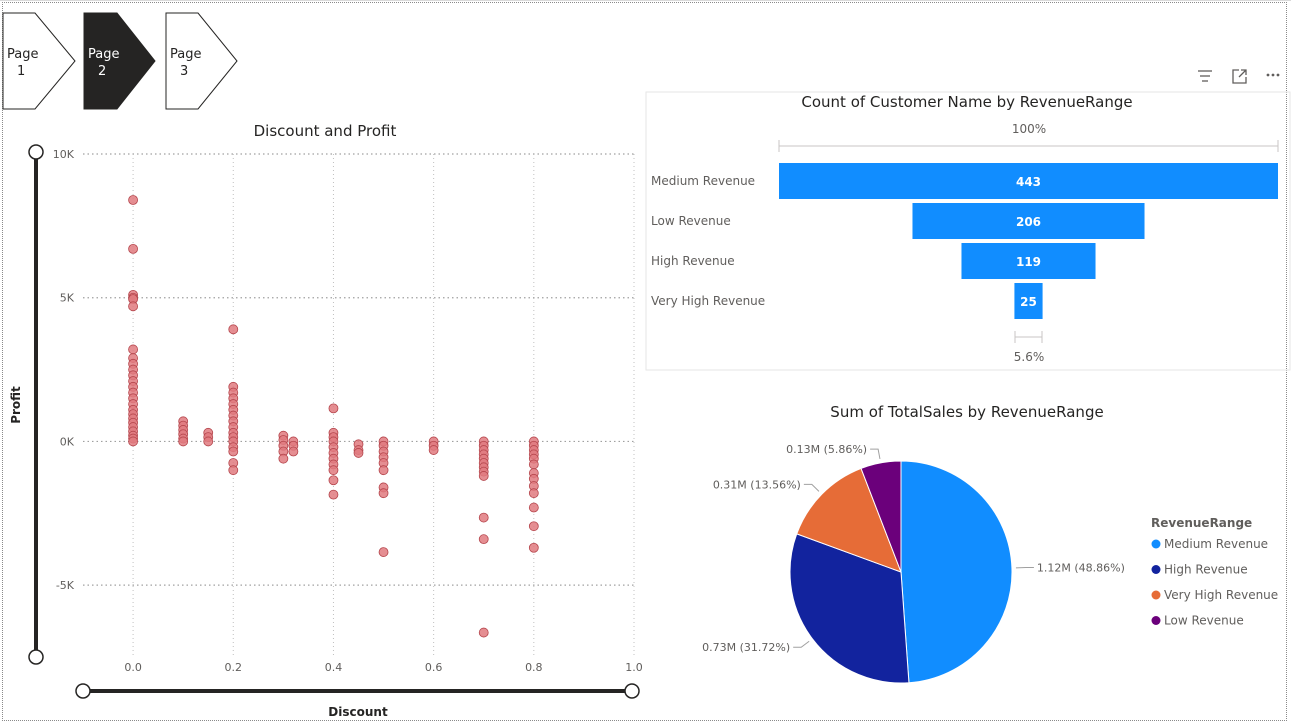  What do you see at coordinates (36, 152) in the screenshot?
I see `y-zoom-handle-top` at bounding box center [36, 152].